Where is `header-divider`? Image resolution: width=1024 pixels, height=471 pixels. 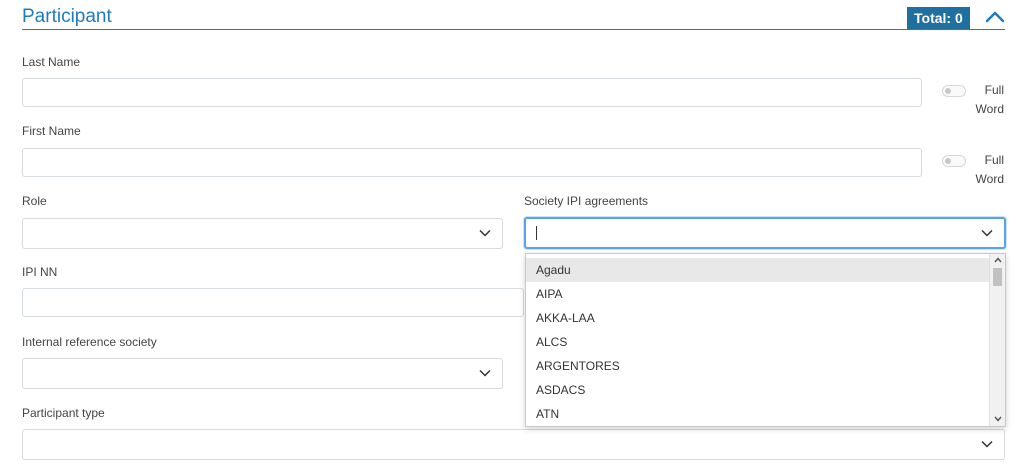
header-divider is located at coordinates (513, 29).